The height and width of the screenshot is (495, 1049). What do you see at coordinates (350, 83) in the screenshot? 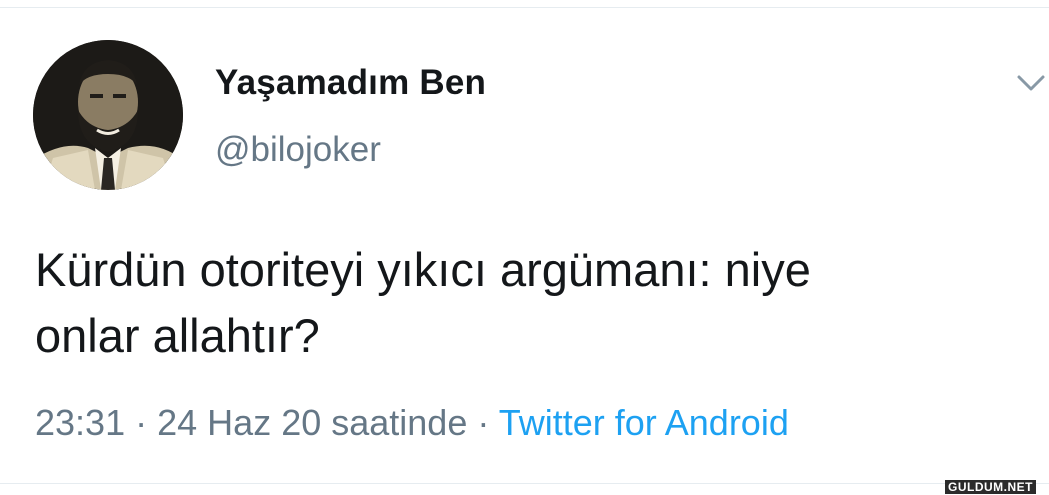
I see `display-name: Yaşamadım Ben` at bounding box center [350, 83].